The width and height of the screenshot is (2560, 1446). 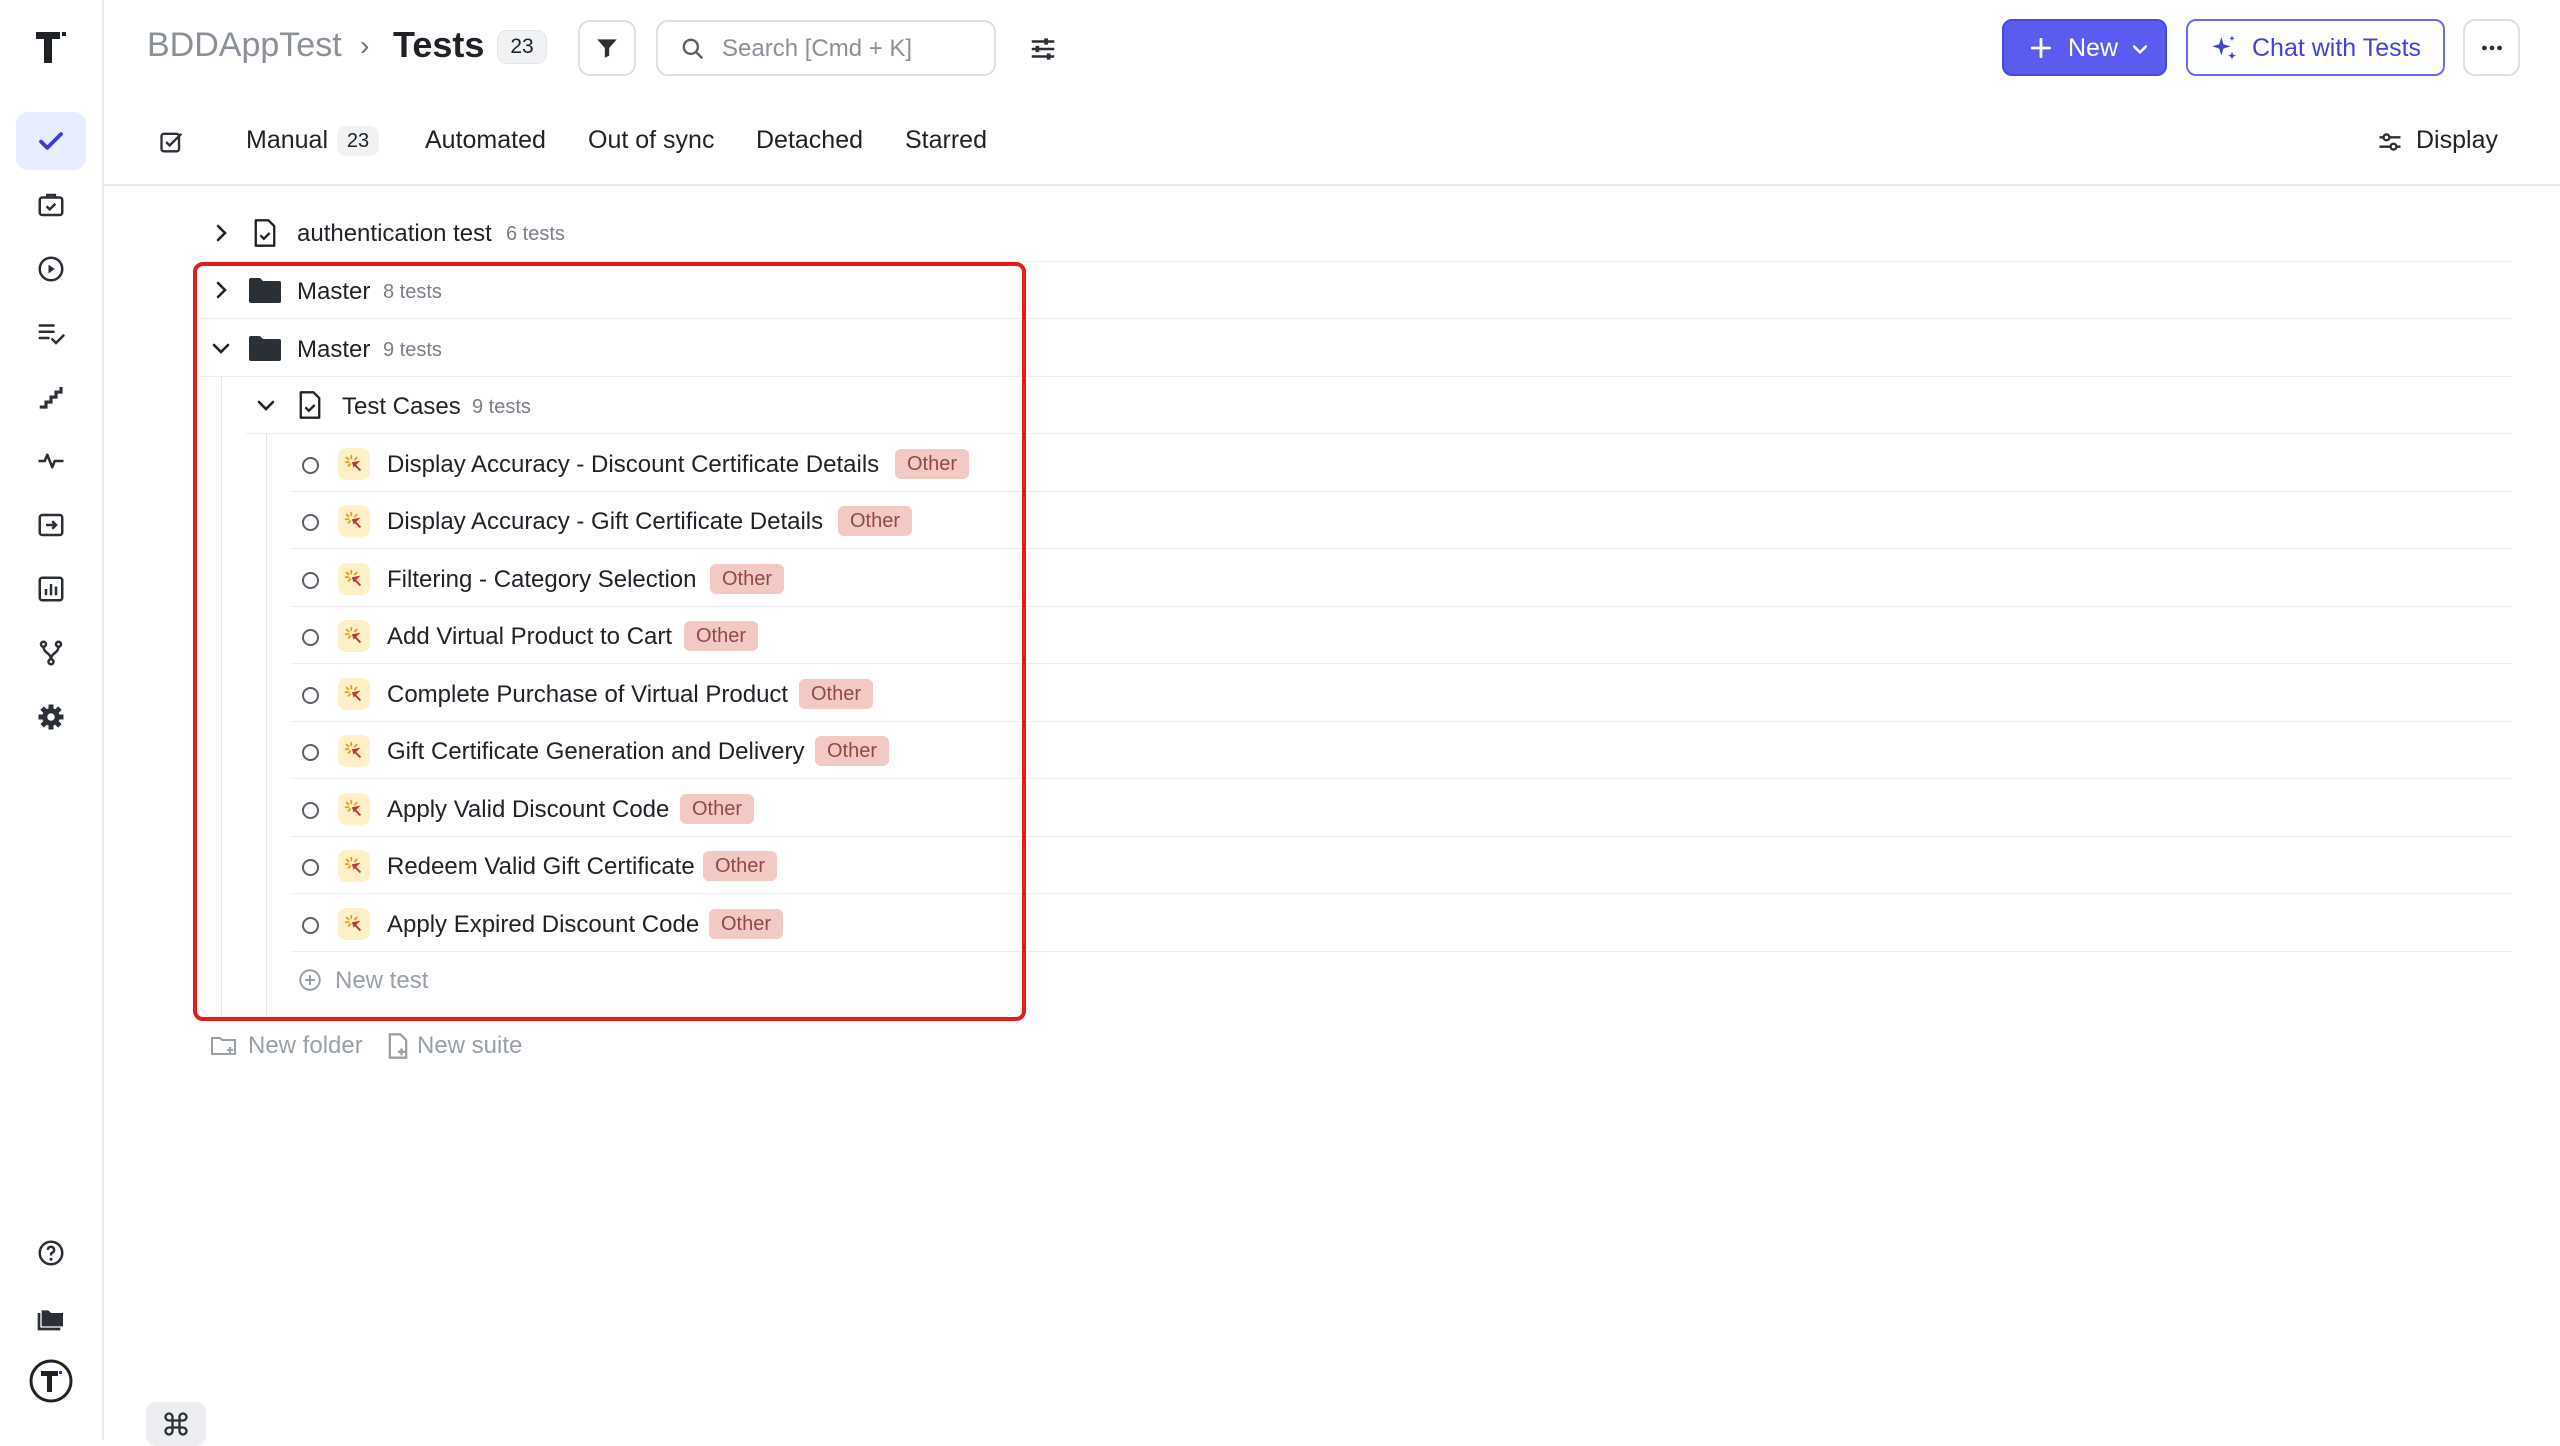 I want to click on tests-count-badge: 23, so click(x=522, y=47).